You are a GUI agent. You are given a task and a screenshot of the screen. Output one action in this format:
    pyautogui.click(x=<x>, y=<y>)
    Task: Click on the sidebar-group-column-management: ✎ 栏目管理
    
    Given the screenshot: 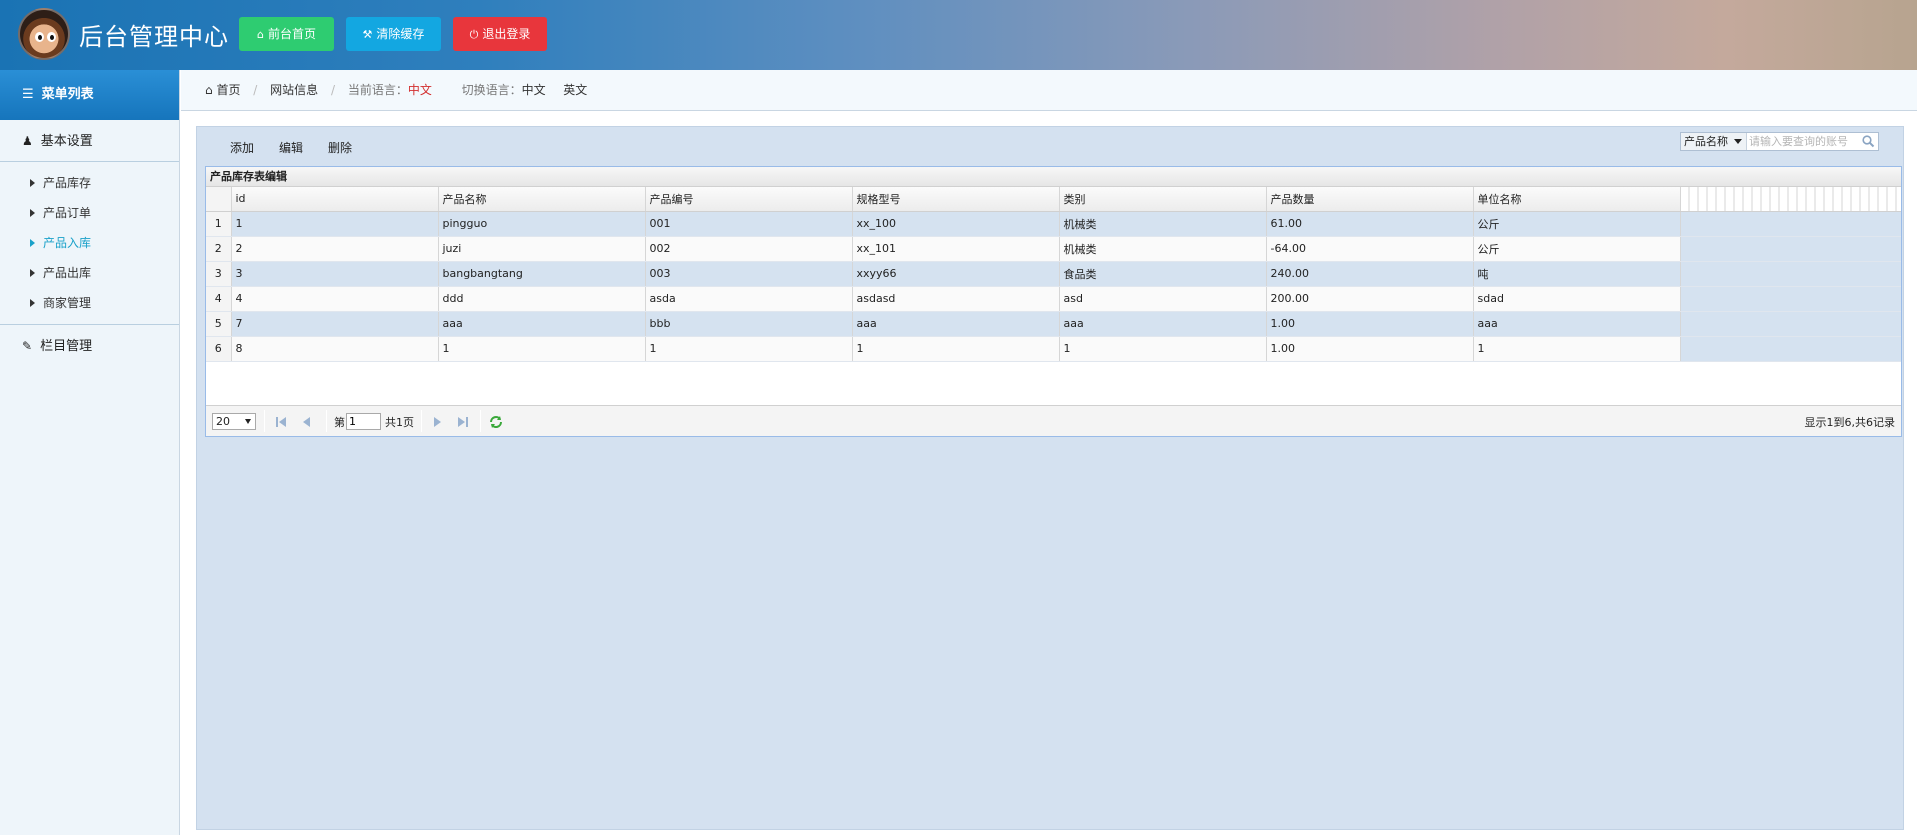 What is the action you would take?
    pyautogui.click(x=89, y=345)
    